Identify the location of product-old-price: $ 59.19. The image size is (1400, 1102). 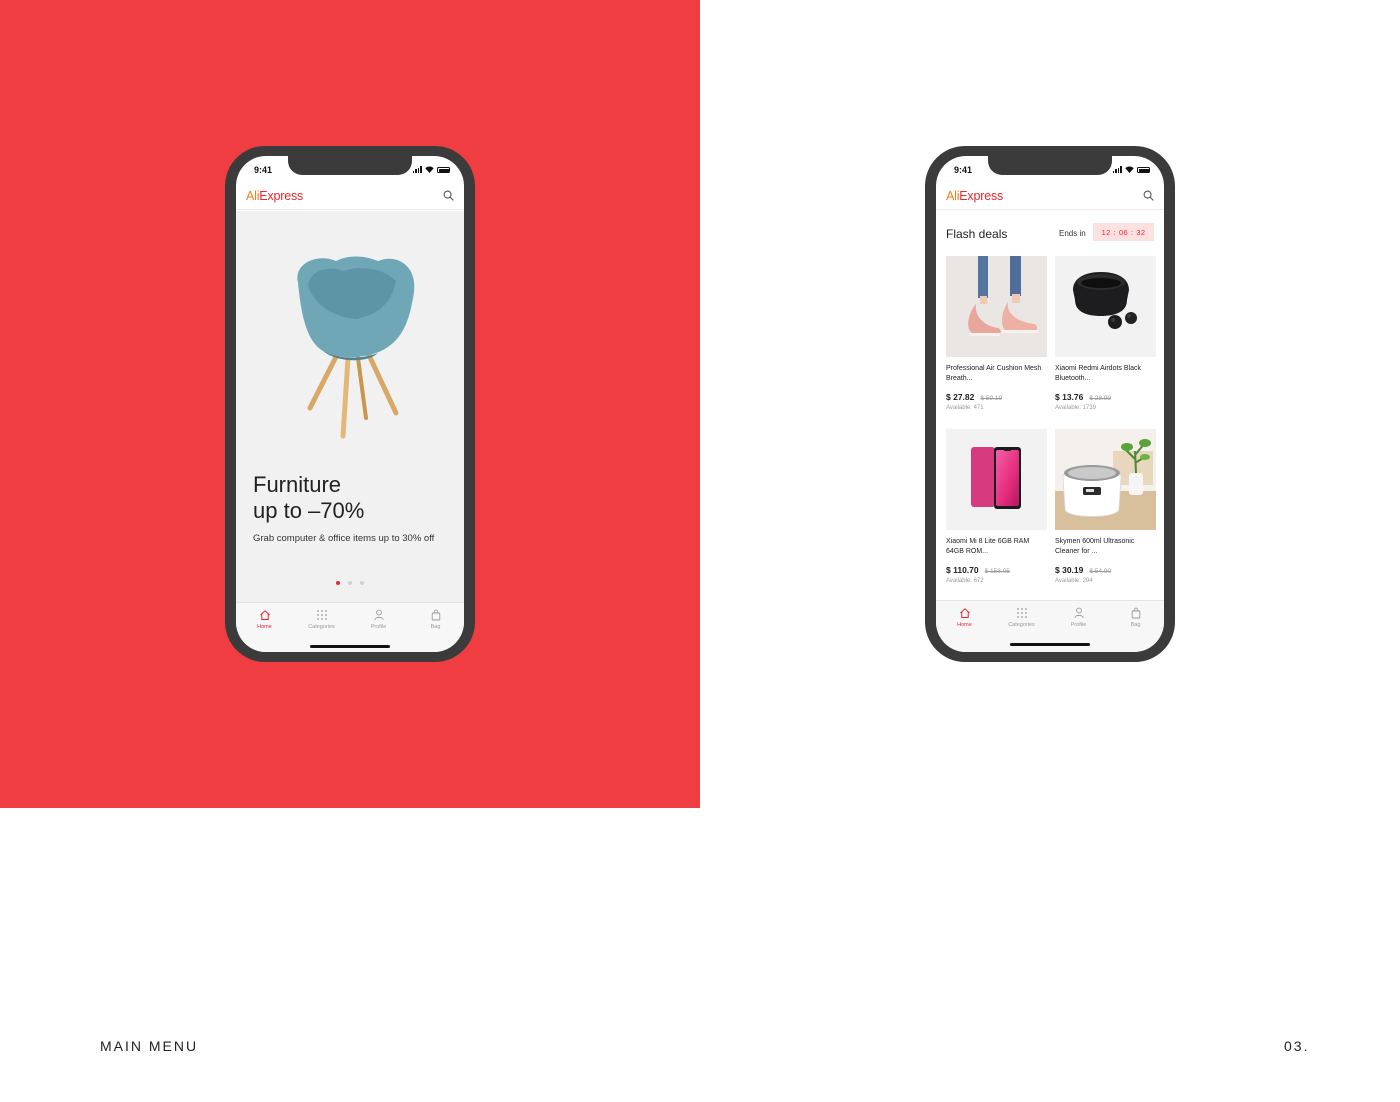
(991, 398).